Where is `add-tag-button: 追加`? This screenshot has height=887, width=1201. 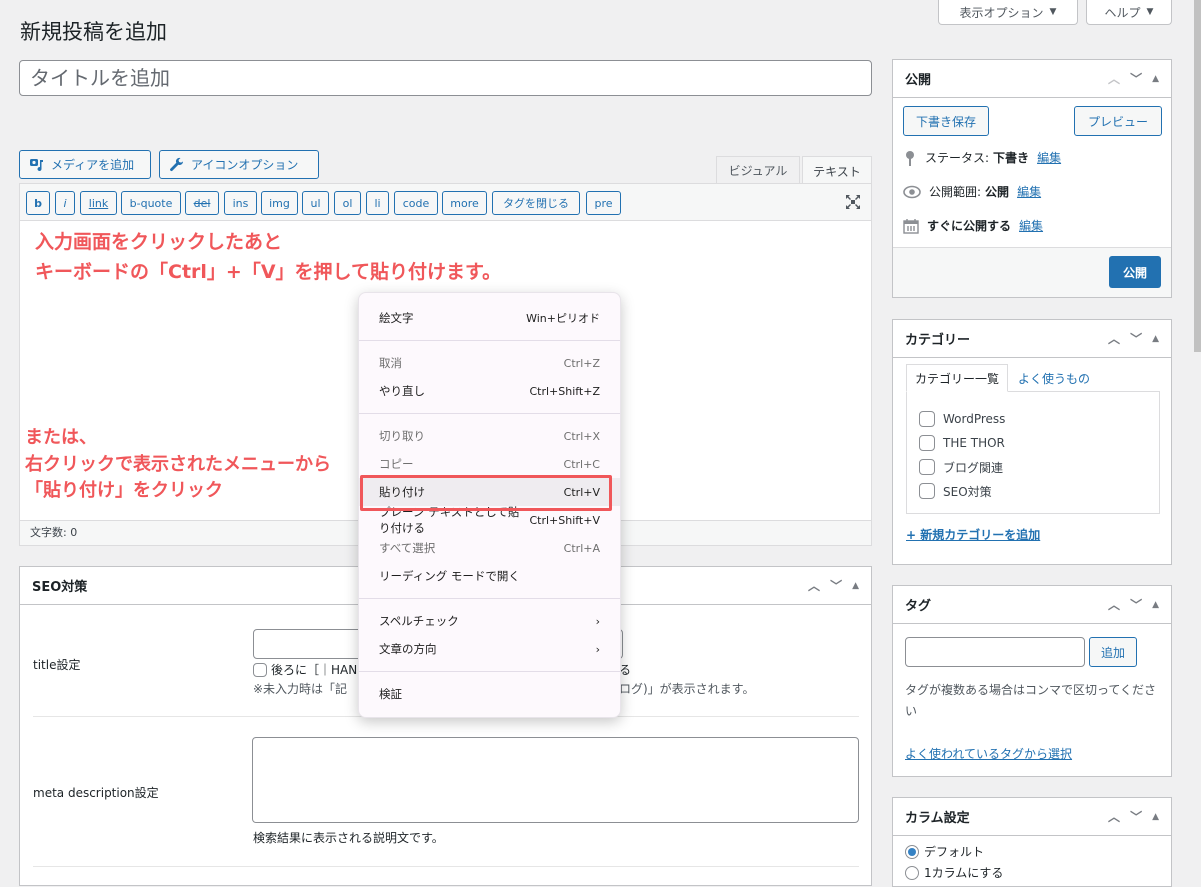 add-tag-button: 追加 is located at coordinates (1113, 652).